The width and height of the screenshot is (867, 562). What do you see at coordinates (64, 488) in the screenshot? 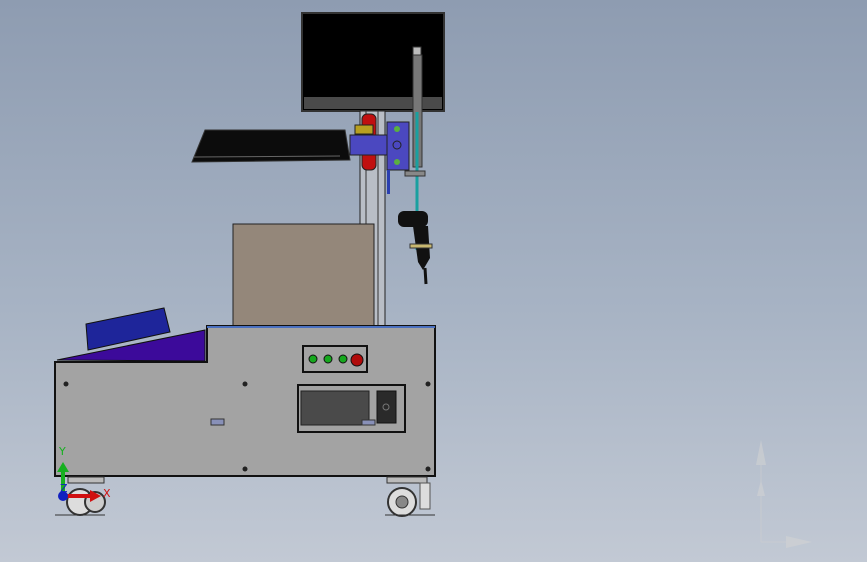
I see `triad-z-label: Z` at bounding box center [64, 488].